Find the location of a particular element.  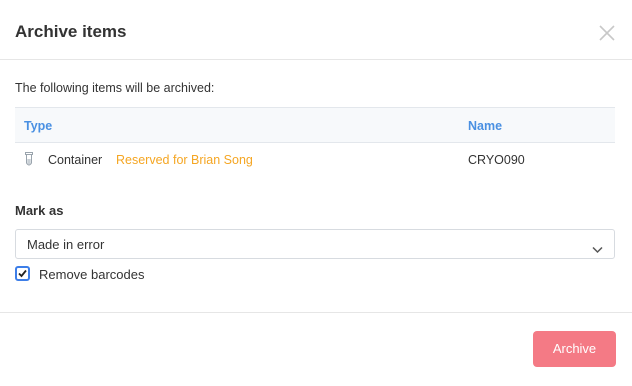

mark-as-select: Made in error is located at coordinates (315, 244).